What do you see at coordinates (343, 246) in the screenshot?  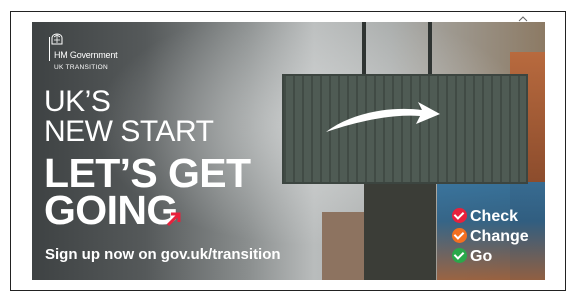 I see `container-stack-bottom-left` at bounding box center [343, 246].